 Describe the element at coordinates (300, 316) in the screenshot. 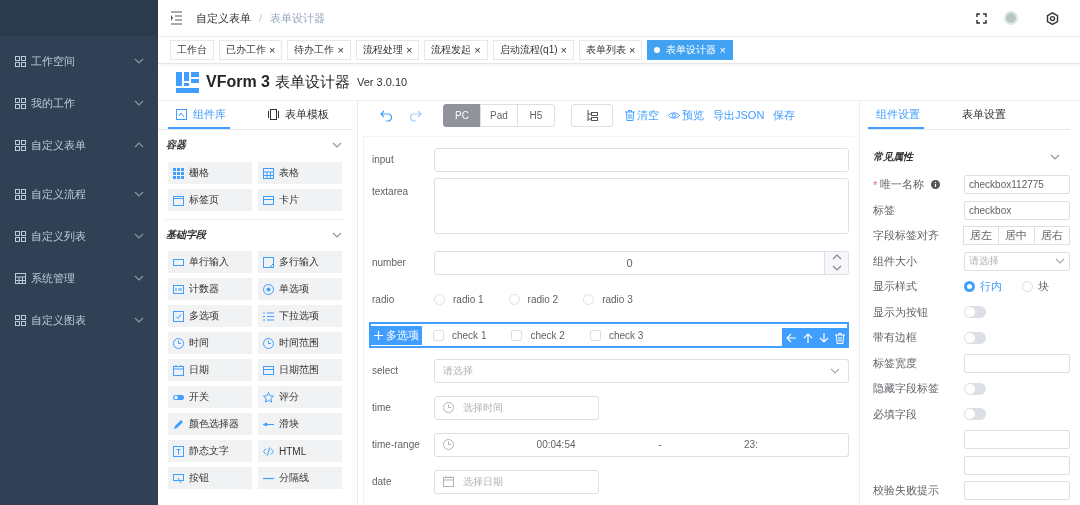

I see `component-item: 下拉选项` at that location.